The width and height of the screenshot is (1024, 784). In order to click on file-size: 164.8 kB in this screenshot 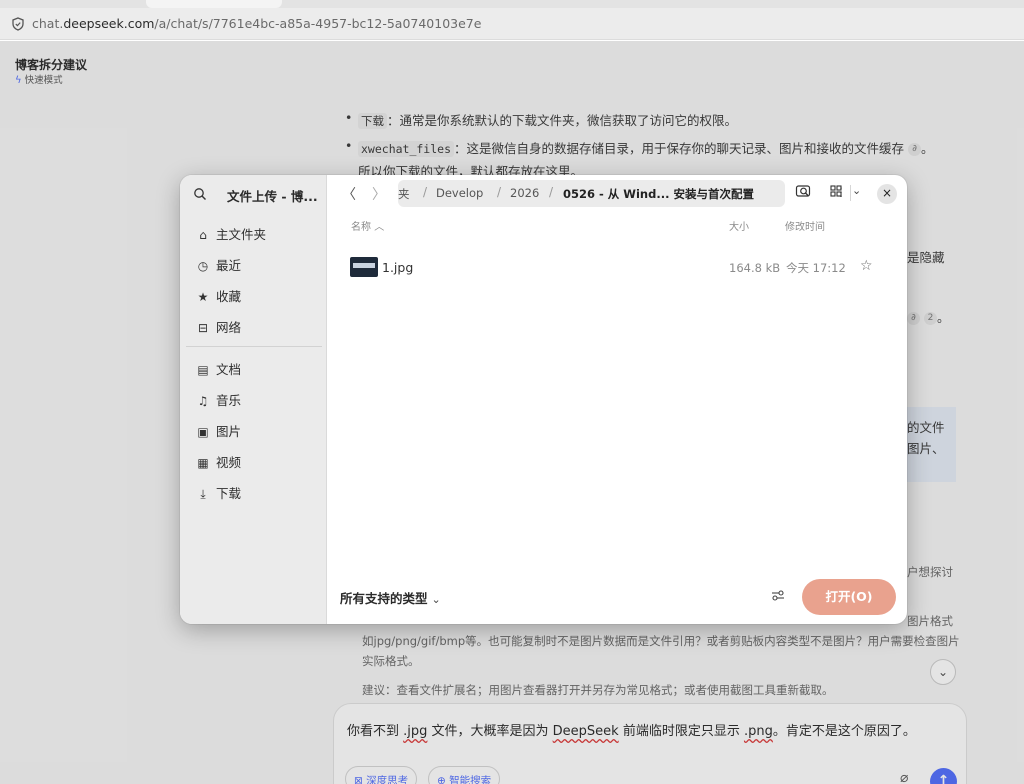, I will do `click(755, 268)`.